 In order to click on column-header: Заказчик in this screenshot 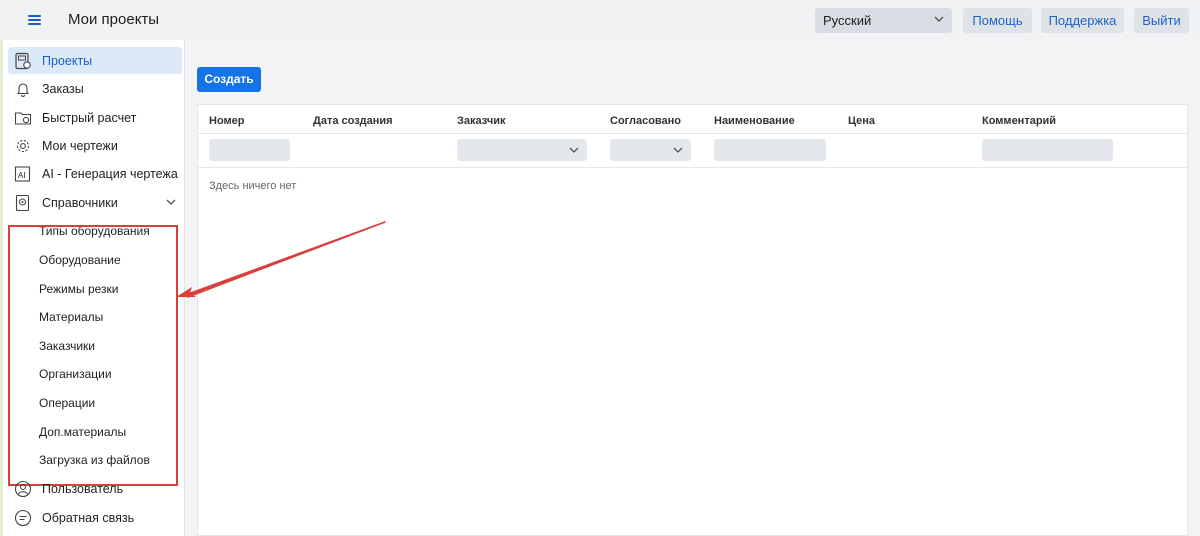, I will do `click(481, 121)`.